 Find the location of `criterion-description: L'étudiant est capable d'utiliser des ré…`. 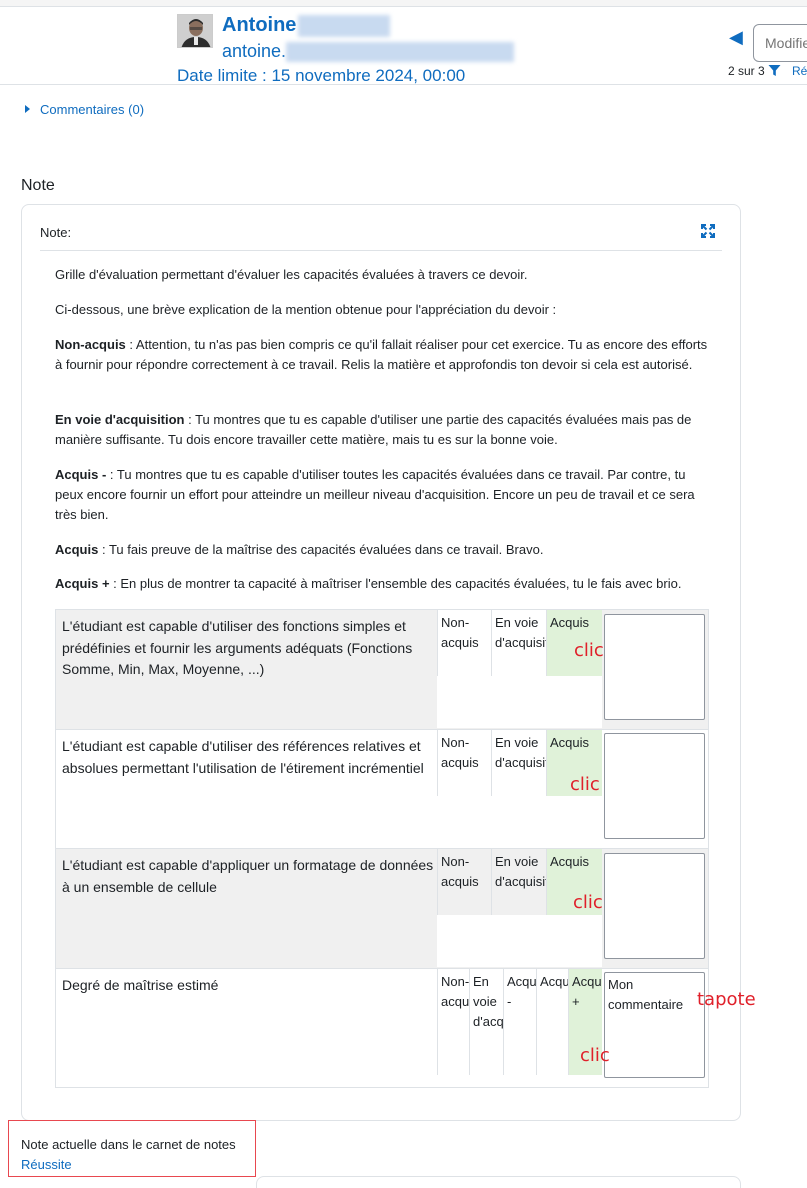

criterion-description: L'étudiant est capable d'utiliser des ré… is located at coordinates (243, 757).